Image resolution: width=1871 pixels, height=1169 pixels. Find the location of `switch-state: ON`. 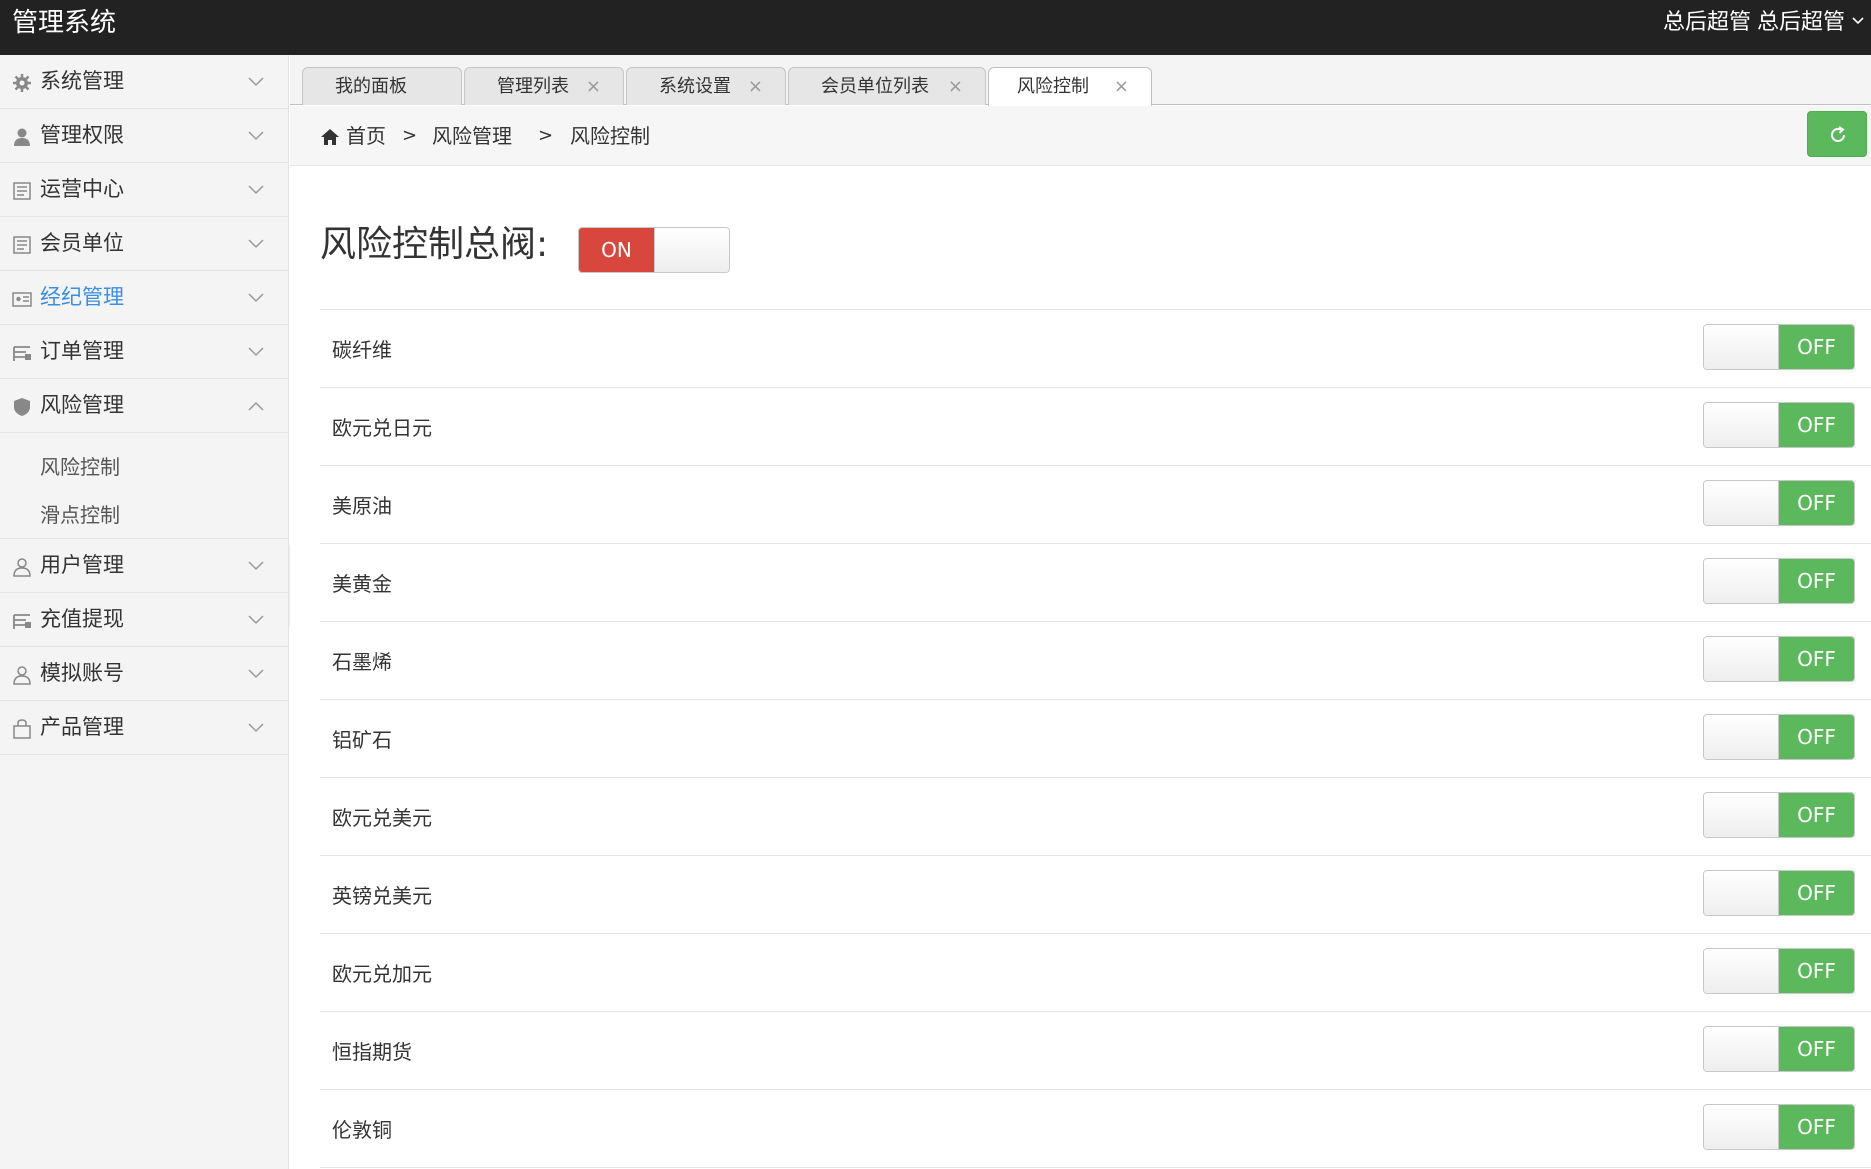

switch-state: ON is located at coordinates (616, 250).